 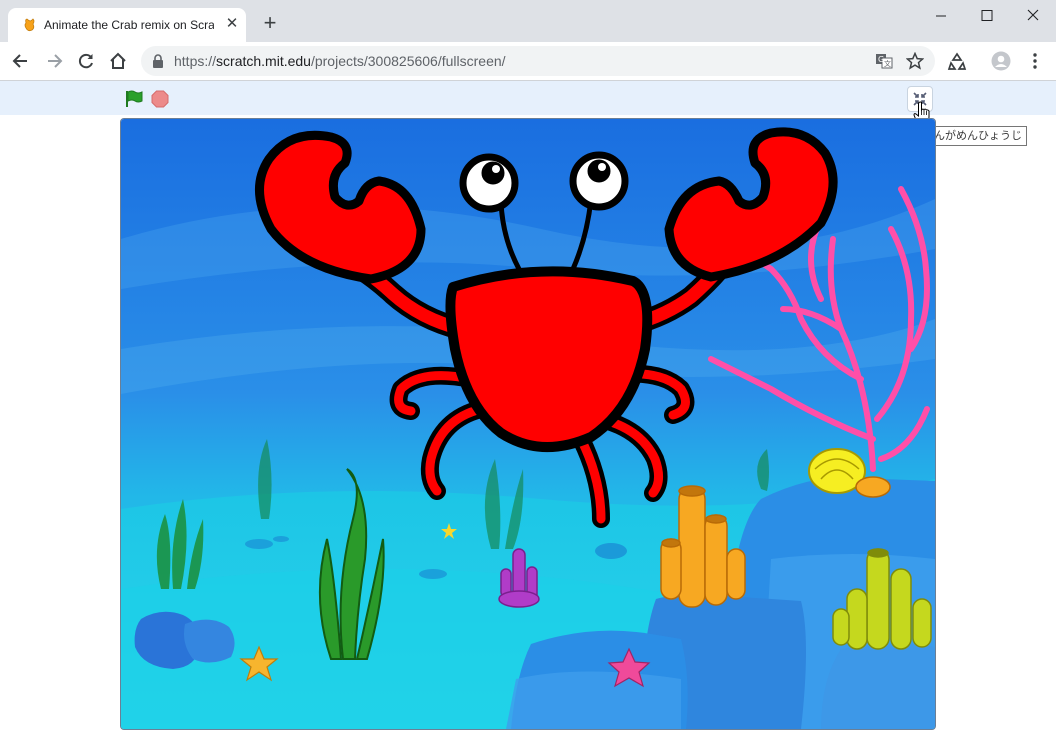 What do you see at coordinates (915, 61) in the screenshot?
I see `bookmark-star-icon` at bounding box center [915, 61].